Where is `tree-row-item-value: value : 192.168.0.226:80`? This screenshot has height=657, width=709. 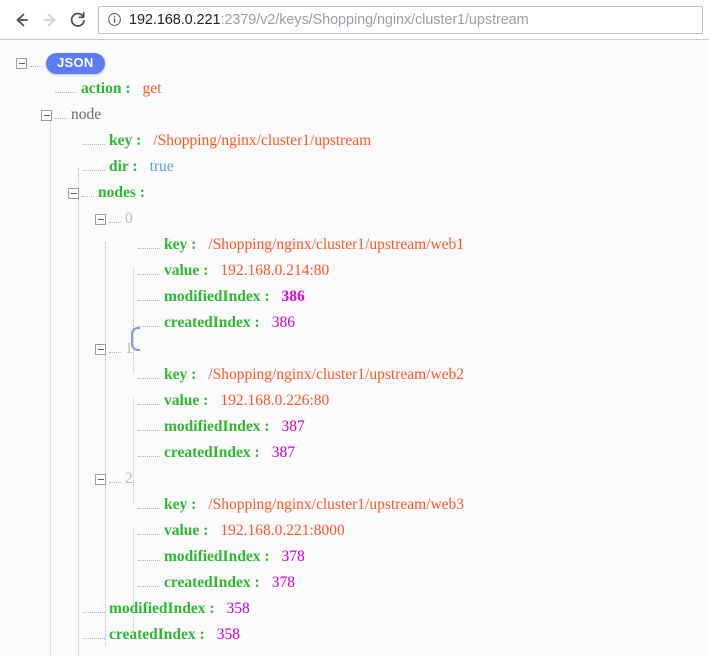
tree-row-item-value: value : 192.168.0.226:80 is located at coordinates (354, 401).